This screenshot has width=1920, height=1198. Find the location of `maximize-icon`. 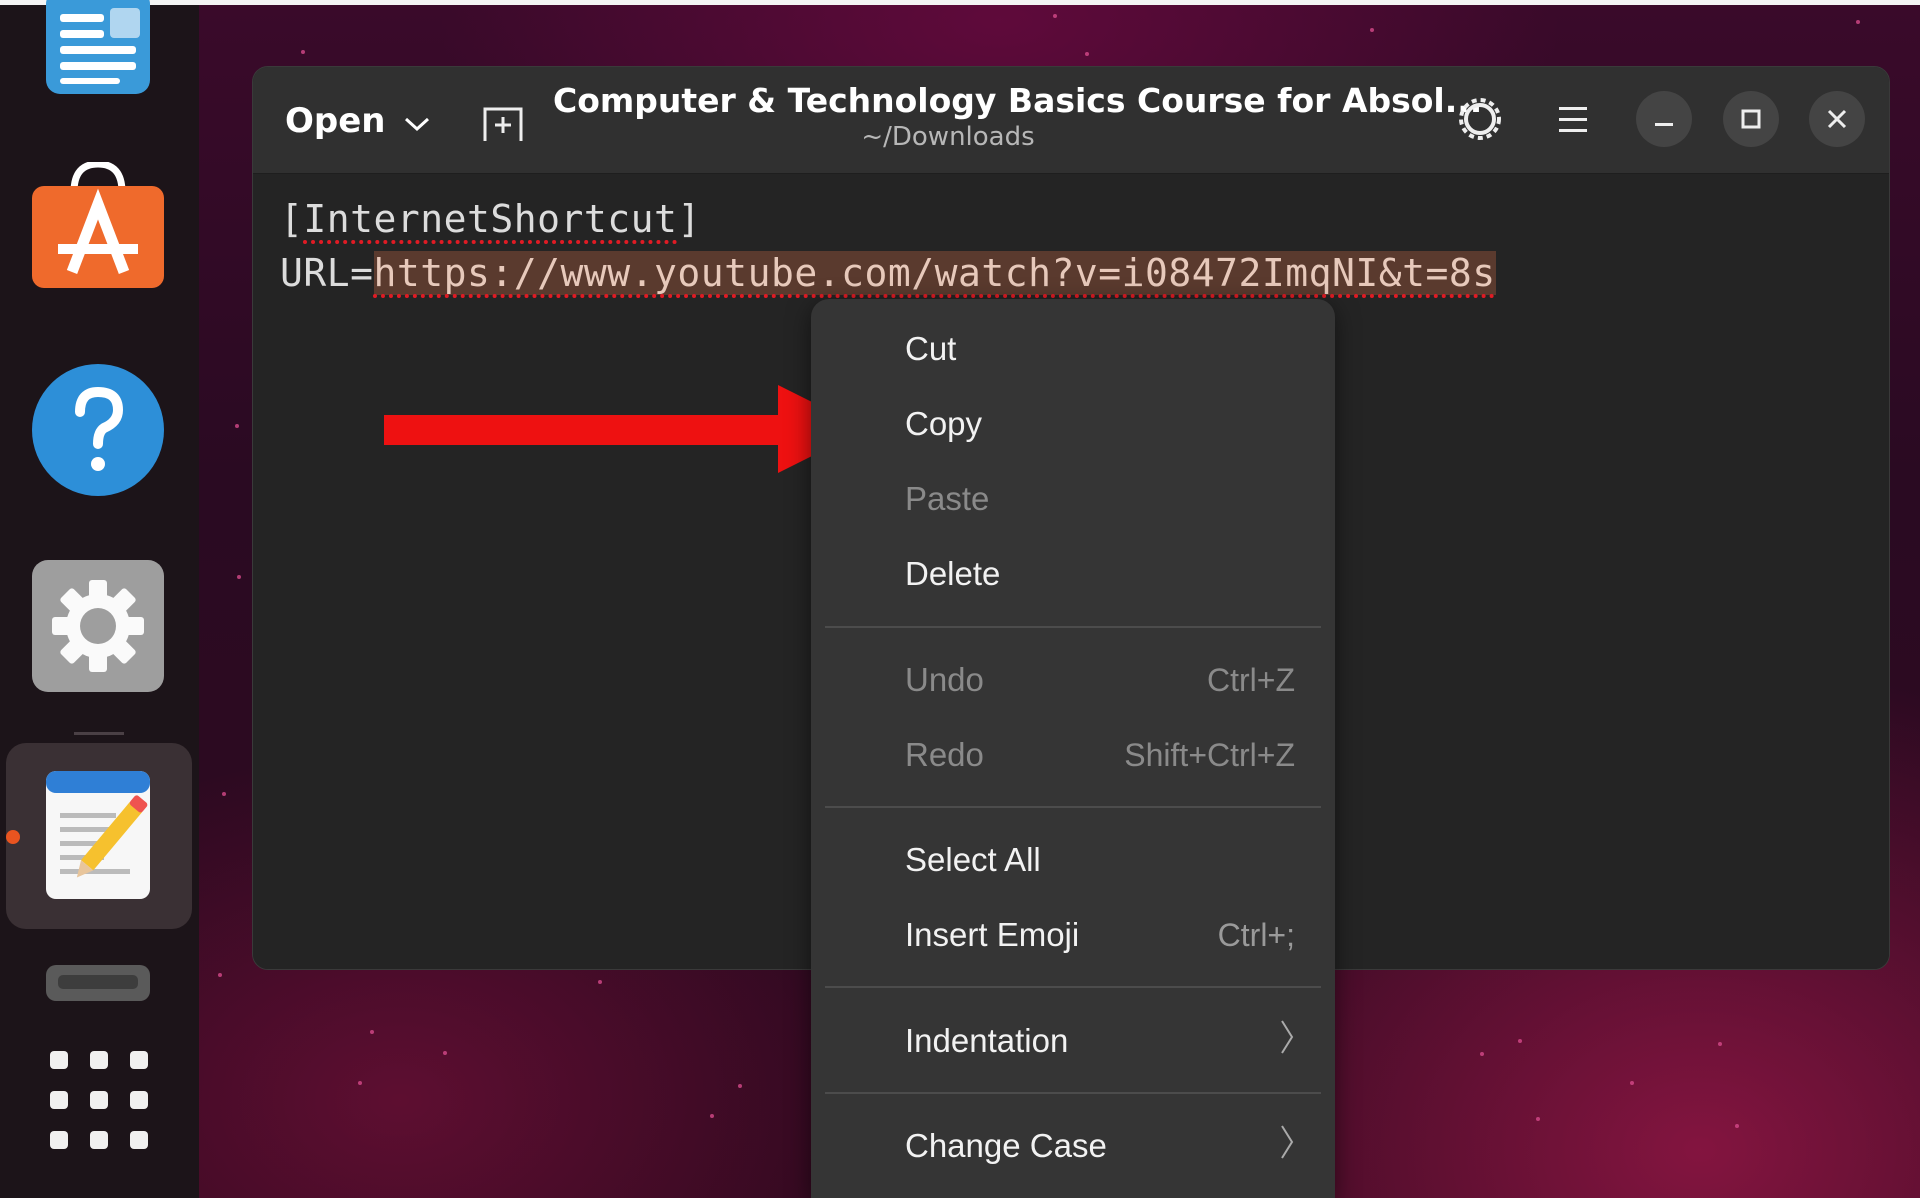

maximize-icon is located at coordinates (1751, 119).